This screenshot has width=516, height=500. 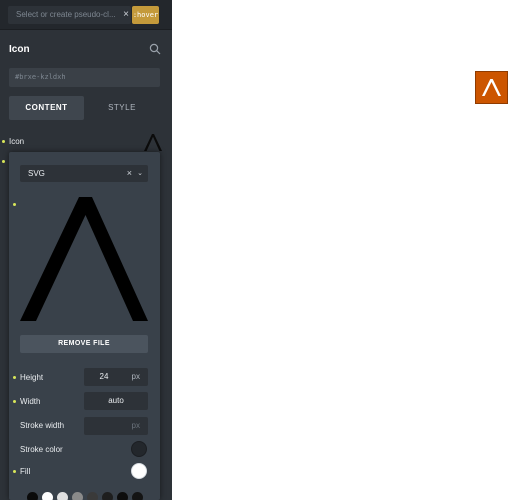 What do you see at coordinates (42, 425) in the screenshot?
I see `stroke-width-label: Stroke width` at bounding box center [42, 425].